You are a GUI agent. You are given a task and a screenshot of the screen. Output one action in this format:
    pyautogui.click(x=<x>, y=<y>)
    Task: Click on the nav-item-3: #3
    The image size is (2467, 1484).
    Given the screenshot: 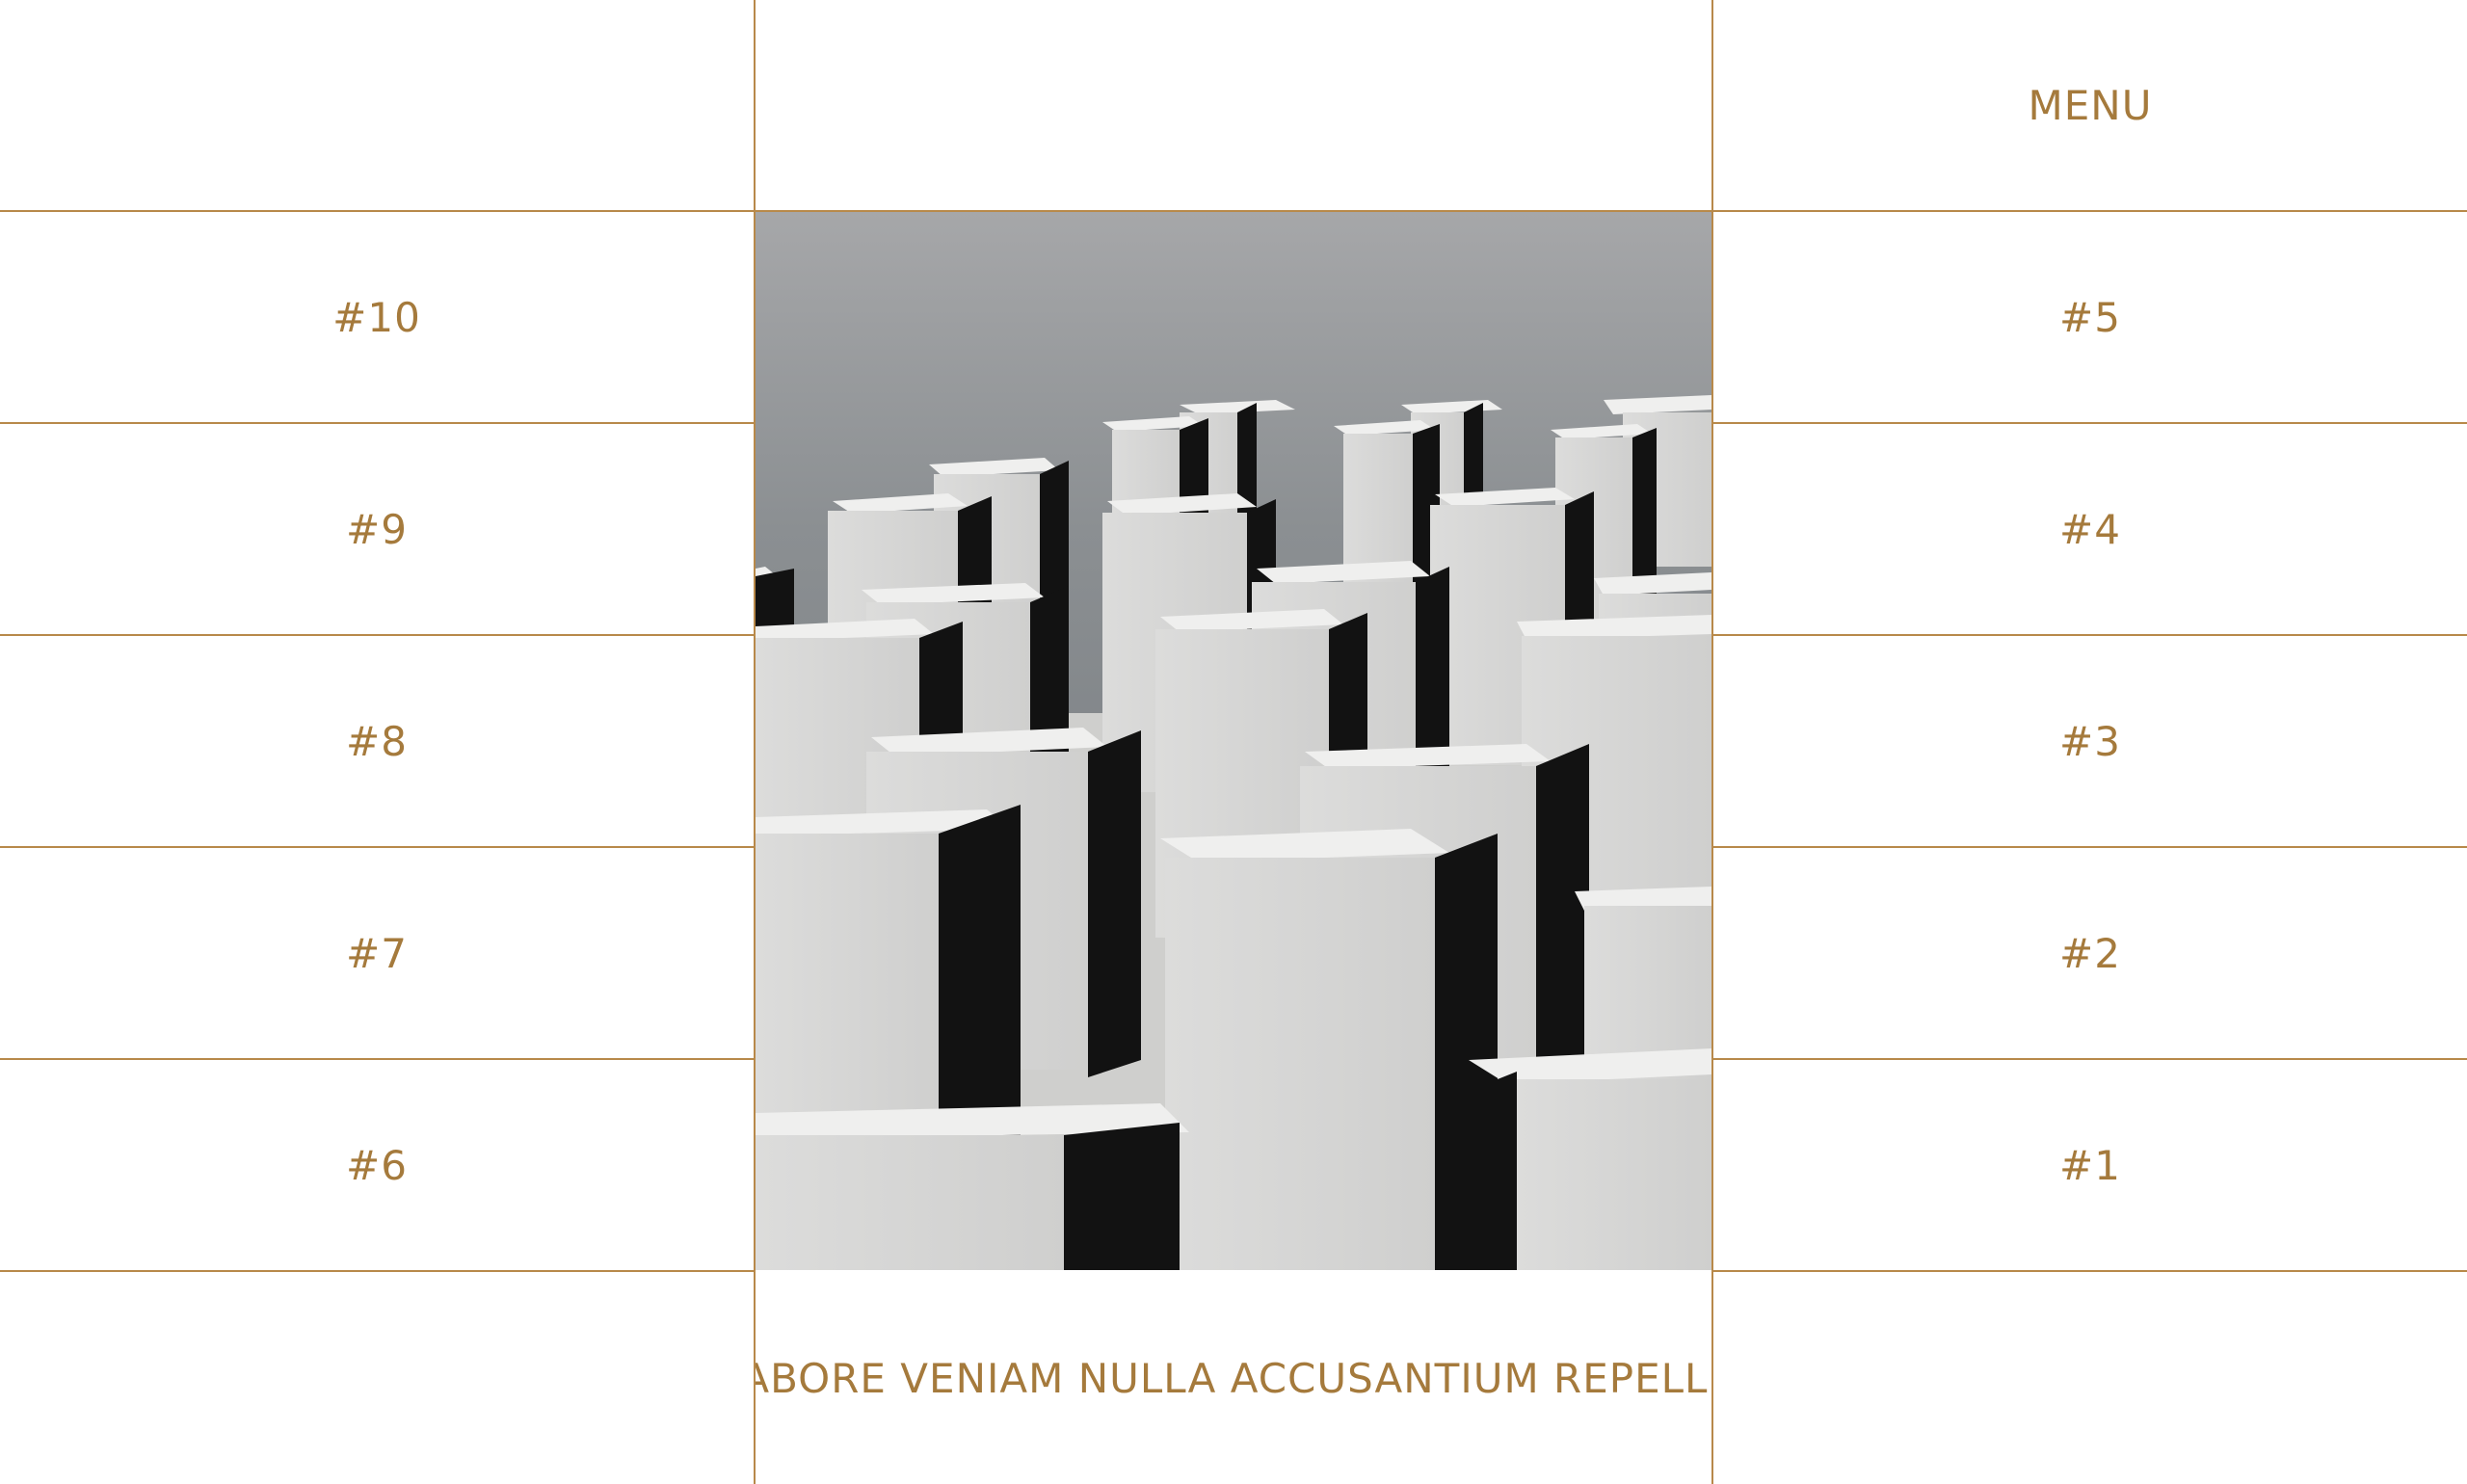 What is the action you would take?
    pyautogui.click(x=2090, y=742)
    